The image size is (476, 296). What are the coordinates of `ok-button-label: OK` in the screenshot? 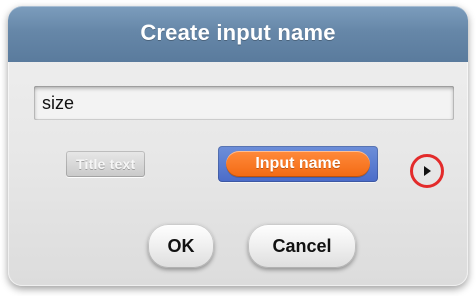 It's located at (181, 245).